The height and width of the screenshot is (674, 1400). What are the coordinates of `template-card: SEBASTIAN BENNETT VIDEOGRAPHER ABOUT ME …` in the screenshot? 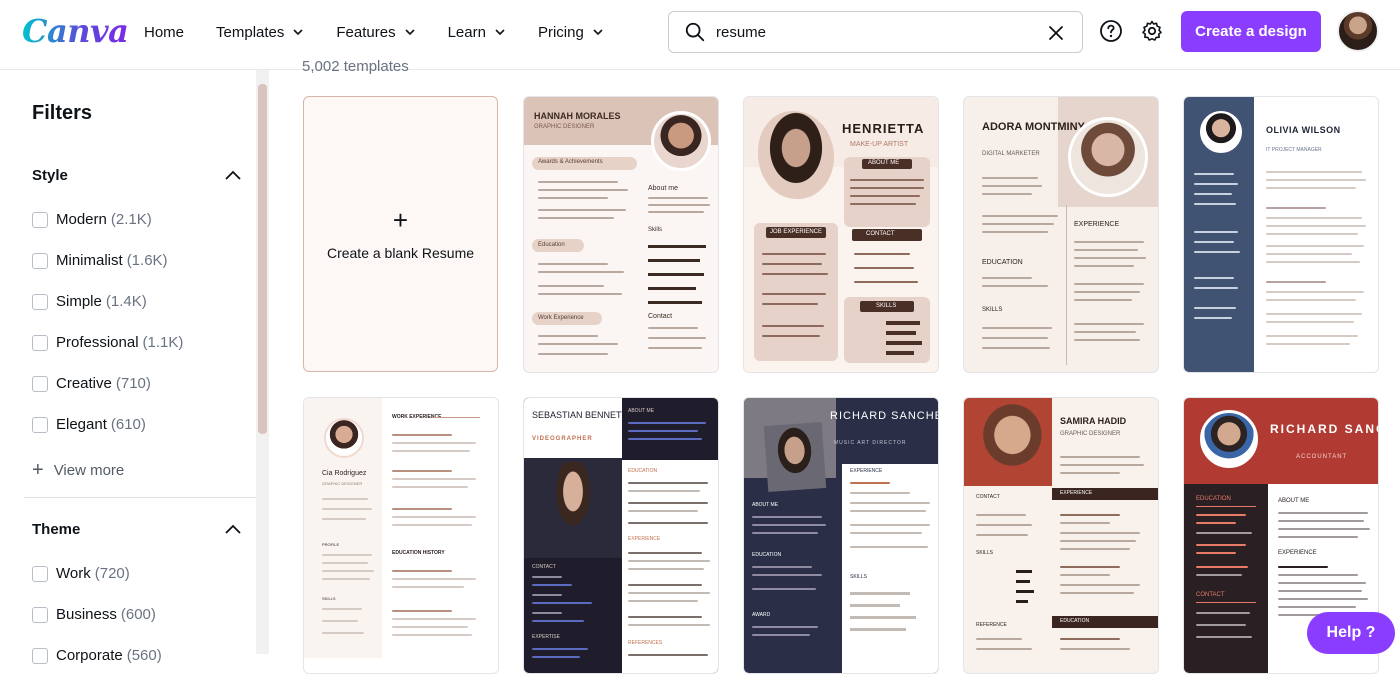 It's located at (621, 535).